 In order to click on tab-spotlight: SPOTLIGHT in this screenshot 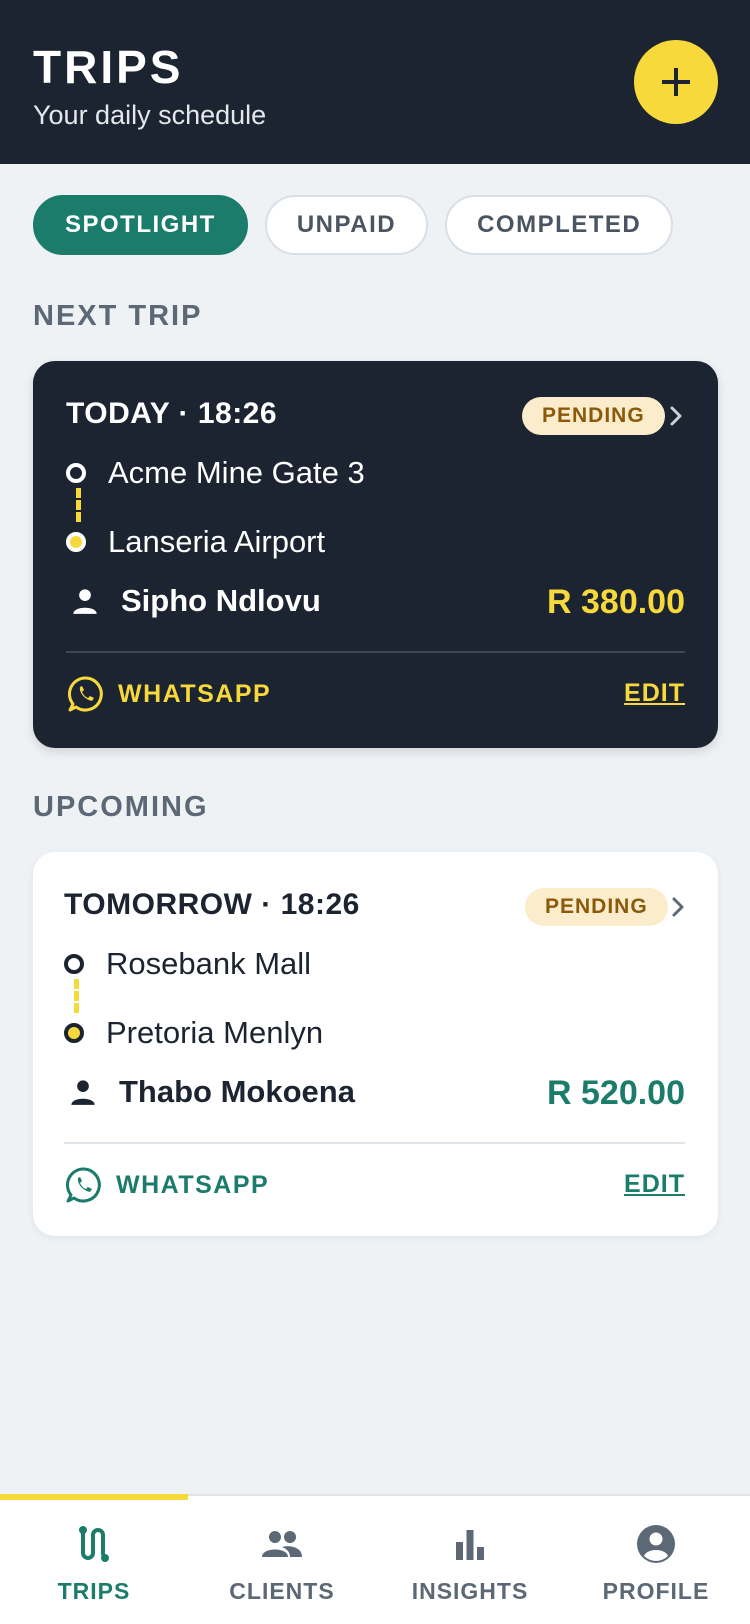, I will do `click(140, 225)`.